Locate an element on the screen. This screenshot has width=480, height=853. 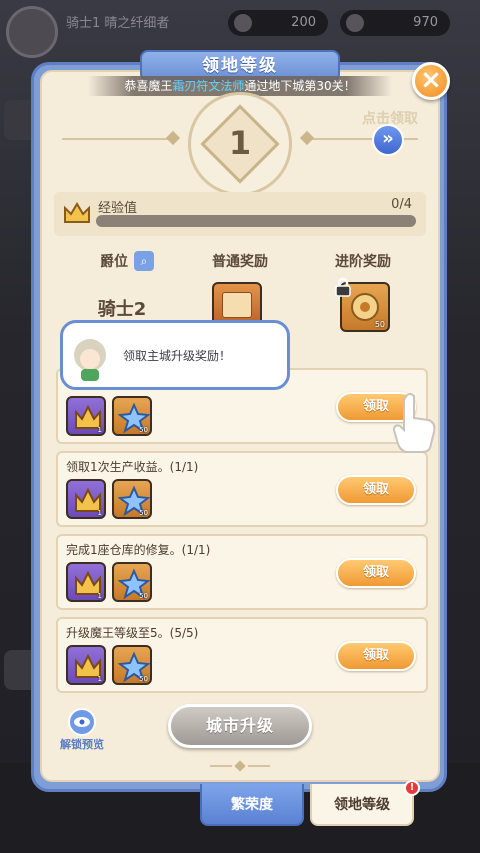
announcement-suffix: 通过地下城第30关！ is located at coordinates (300, 86).